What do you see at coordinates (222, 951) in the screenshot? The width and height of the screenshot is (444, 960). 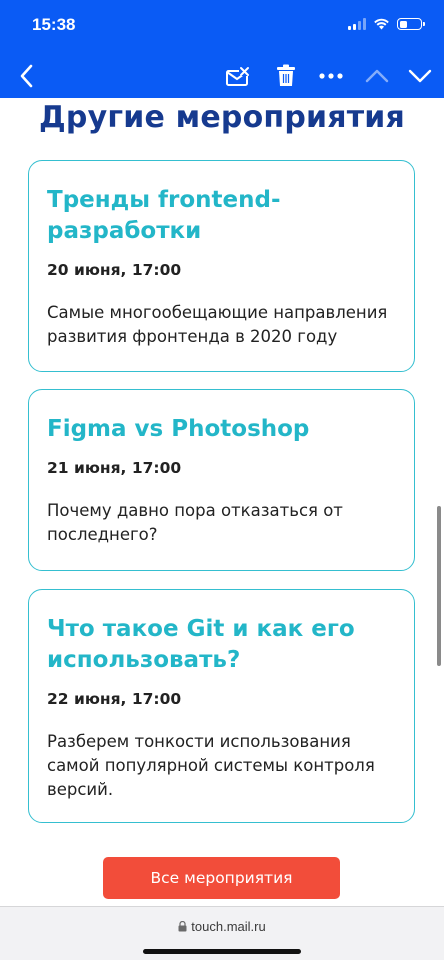 I see `home-indicator` at bounding box center [222, 951].